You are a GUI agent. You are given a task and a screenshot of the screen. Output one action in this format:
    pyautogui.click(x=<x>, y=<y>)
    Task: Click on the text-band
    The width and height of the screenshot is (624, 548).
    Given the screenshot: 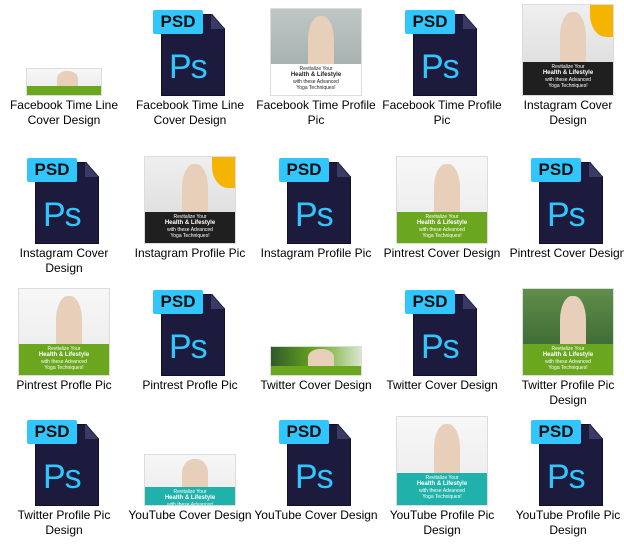 What is the action you would take?
    pyautogui.click(x=316, y=370)
    